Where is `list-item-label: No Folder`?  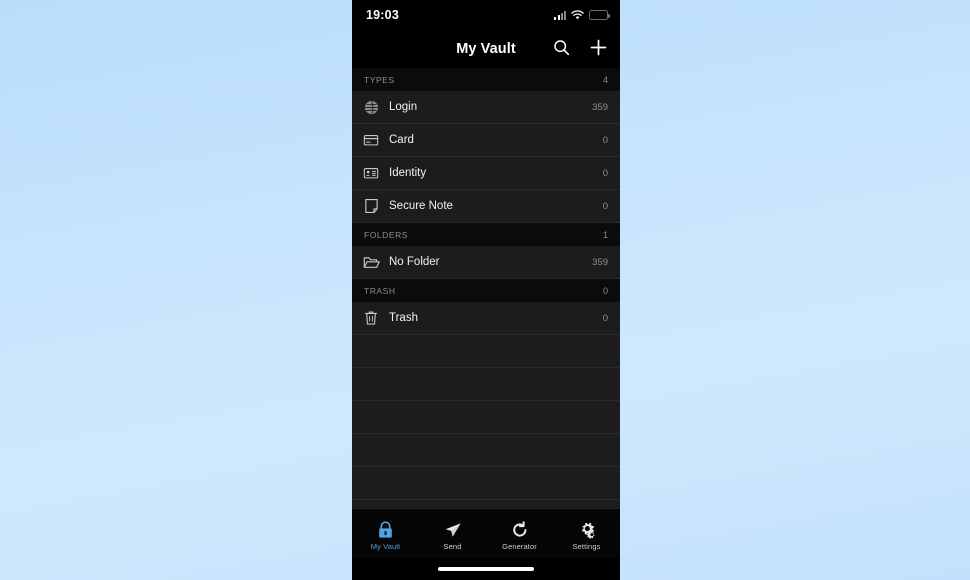
list-item-label: No Folder is located at coordinates (414, 262).